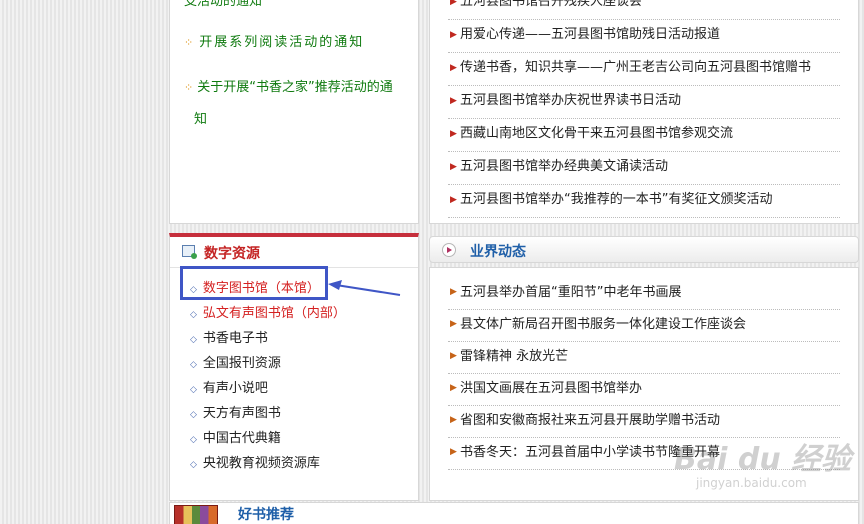 The width and height of the screenshot is (864, 524). Describe the element at coordinates (597, 133) in the screenshot. I see `news-title: 西藏山南地区文化骨干来五河县图书馆参观交流` at that location.